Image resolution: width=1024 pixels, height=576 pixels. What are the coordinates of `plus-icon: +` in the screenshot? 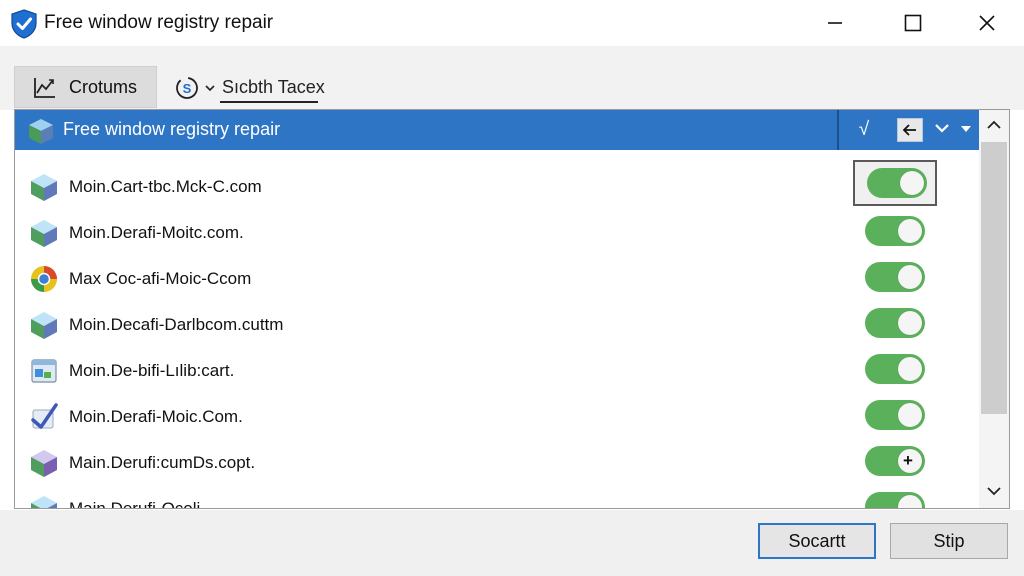 It's located at (908, 460).